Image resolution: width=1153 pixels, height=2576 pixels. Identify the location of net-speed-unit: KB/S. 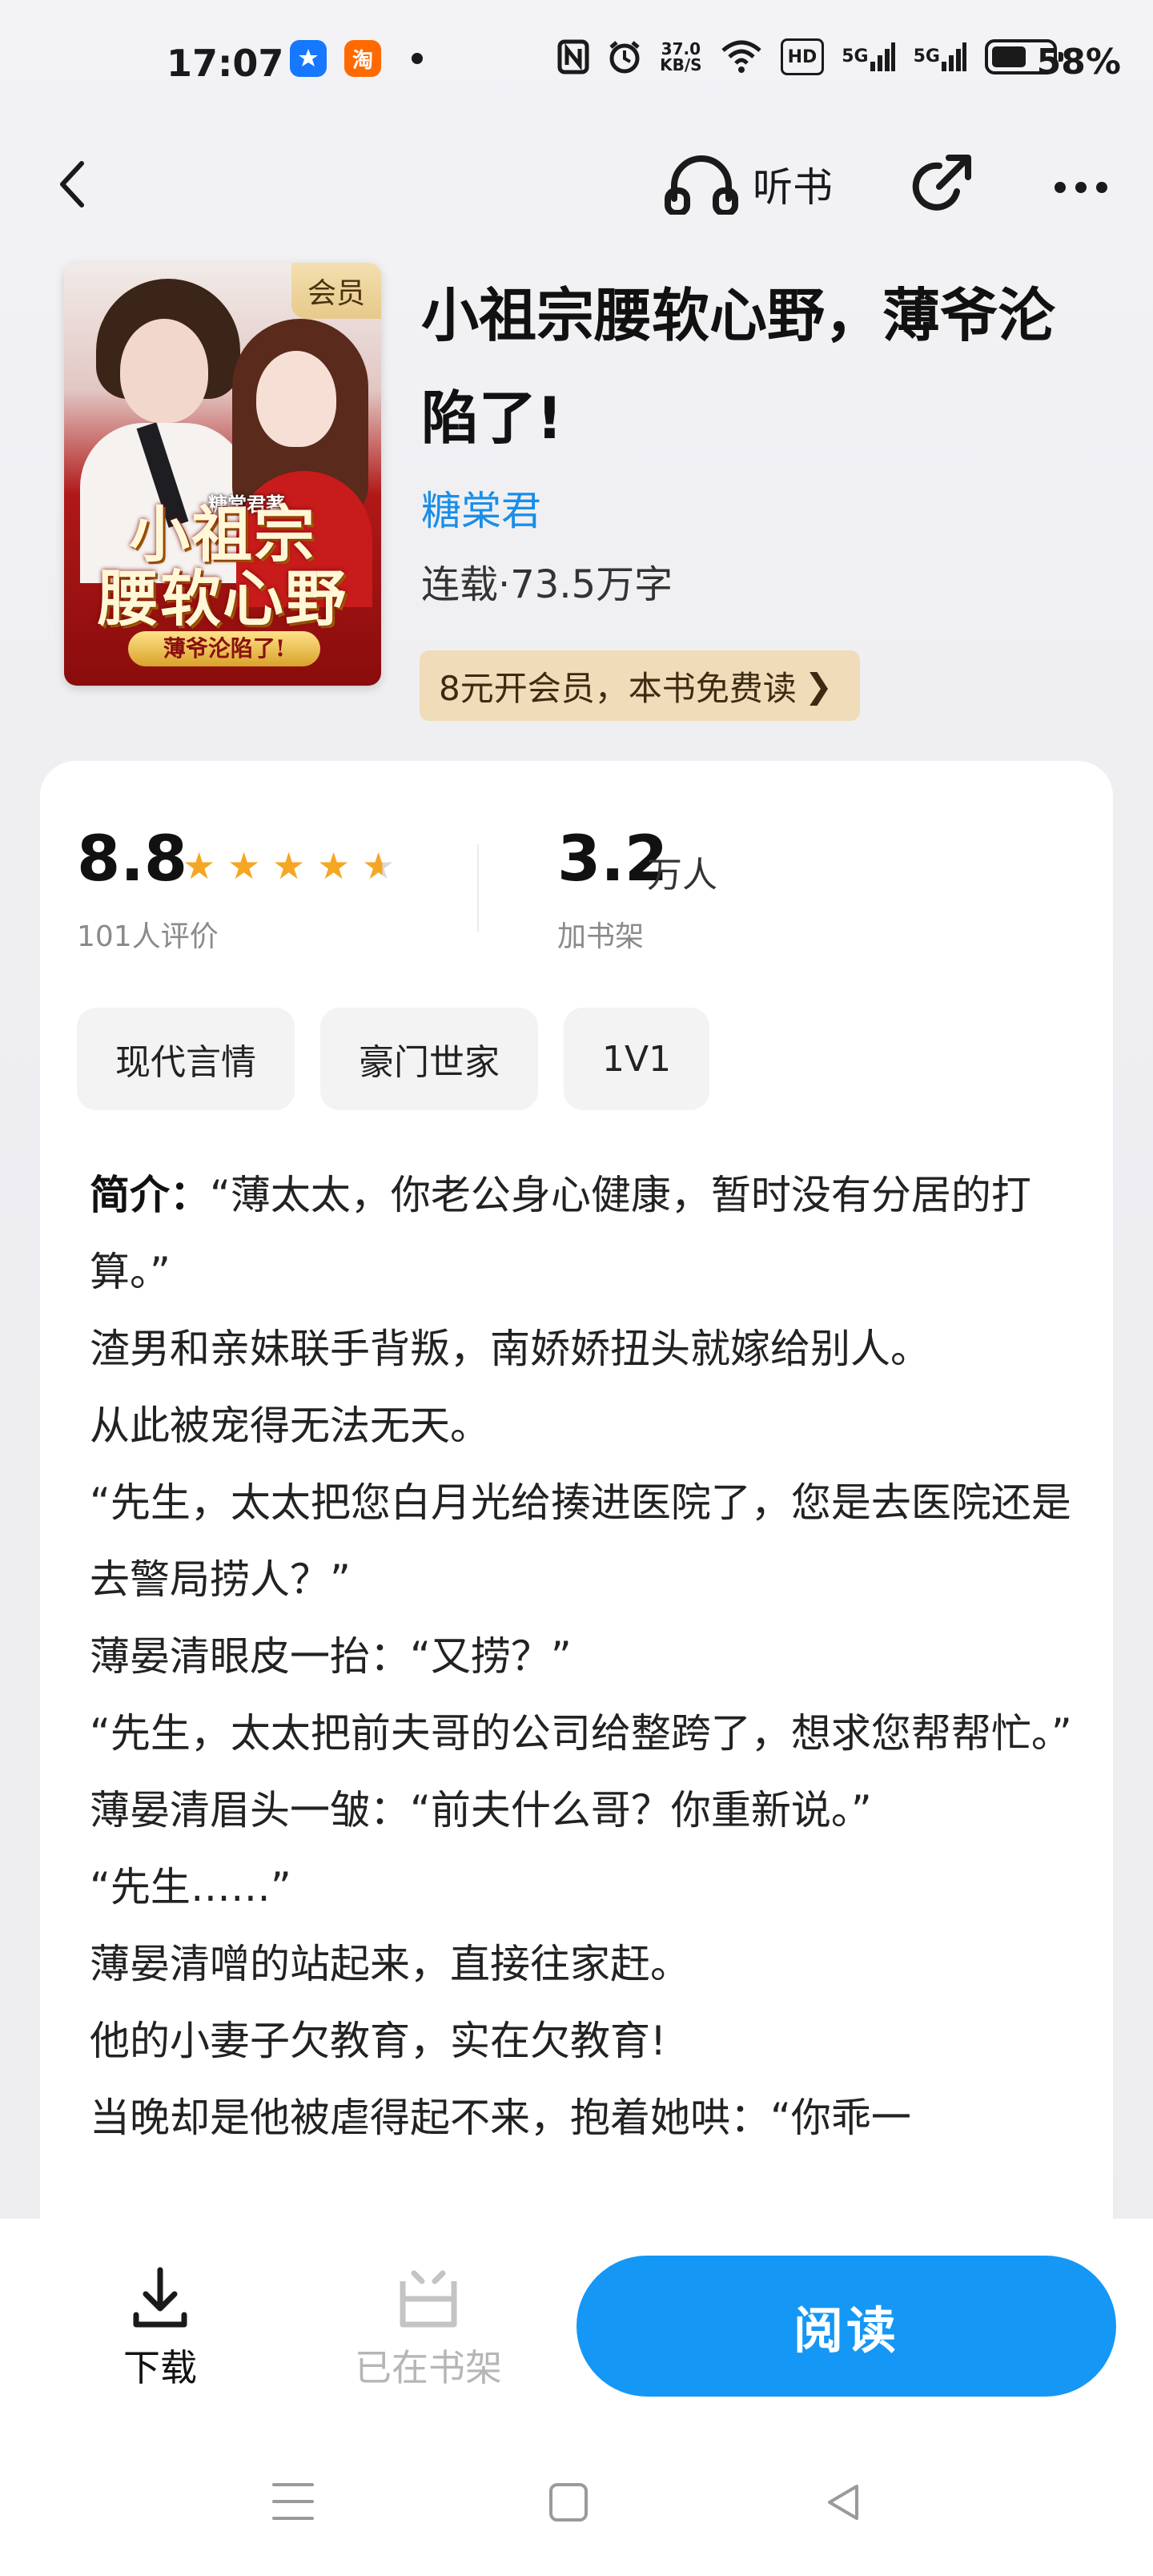
(681, 64).